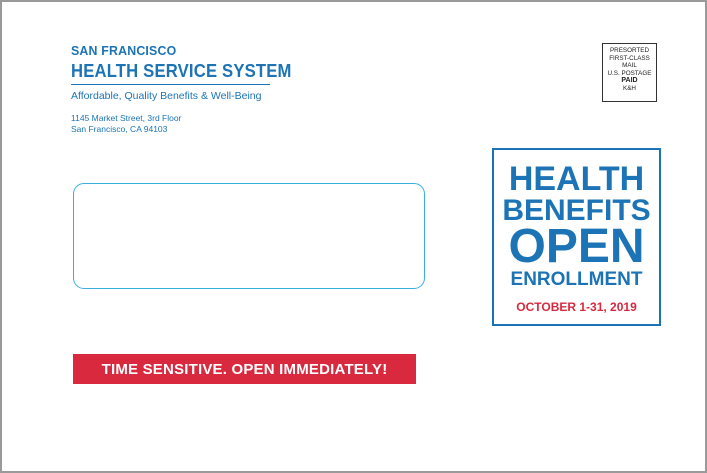  Describe the element at coordinates (629, 81) in the screenshot. I see `postage-line-paid: PAID` at that location.